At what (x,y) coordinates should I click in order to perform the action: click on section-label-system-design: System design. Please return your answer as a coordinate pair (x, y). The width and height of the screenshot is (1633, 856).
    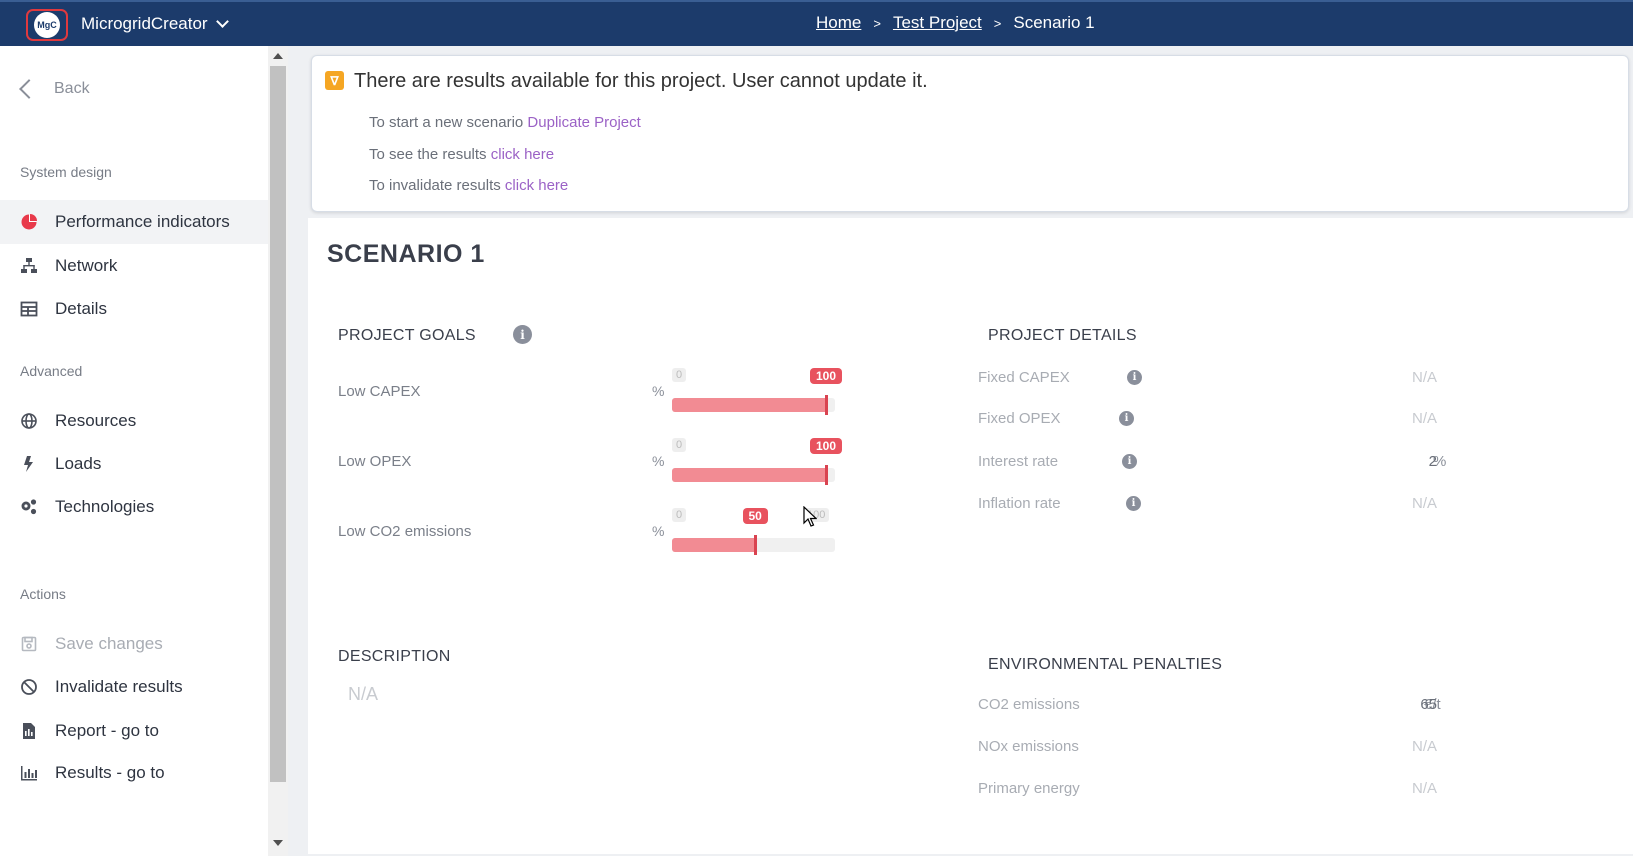
    Looking at the image, I should click on (66, 172).